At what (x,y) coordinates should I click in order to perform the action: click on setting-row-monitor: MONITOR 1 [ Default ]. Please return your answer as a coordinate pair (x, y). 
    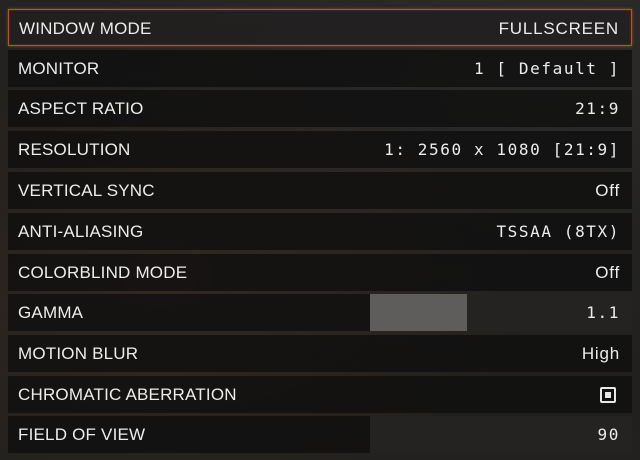
    Looking at the image, I should click on (320, 68).